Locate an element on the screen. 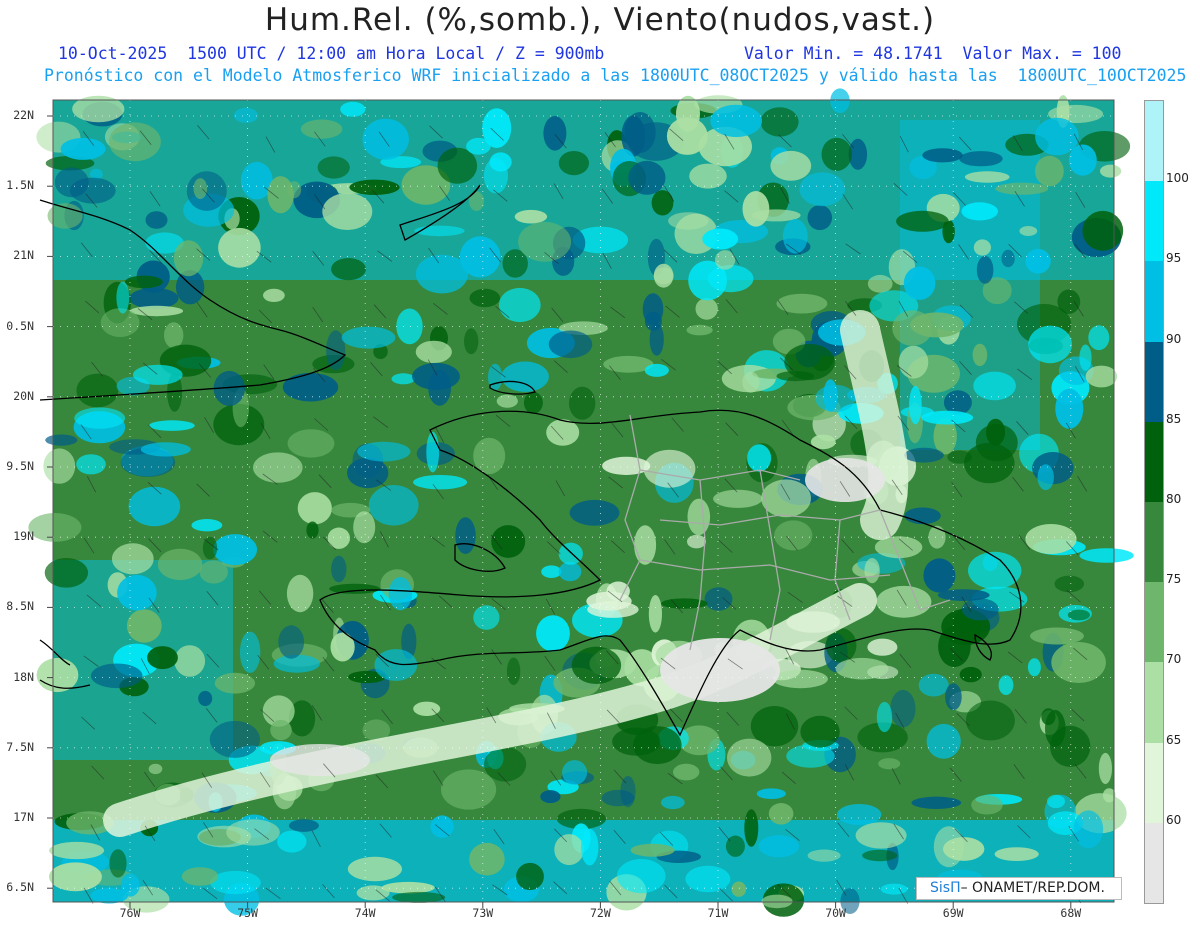 The width and height of the screenshot is (1200, 927). lat-label: 19N is located at coordinates (23, 536).